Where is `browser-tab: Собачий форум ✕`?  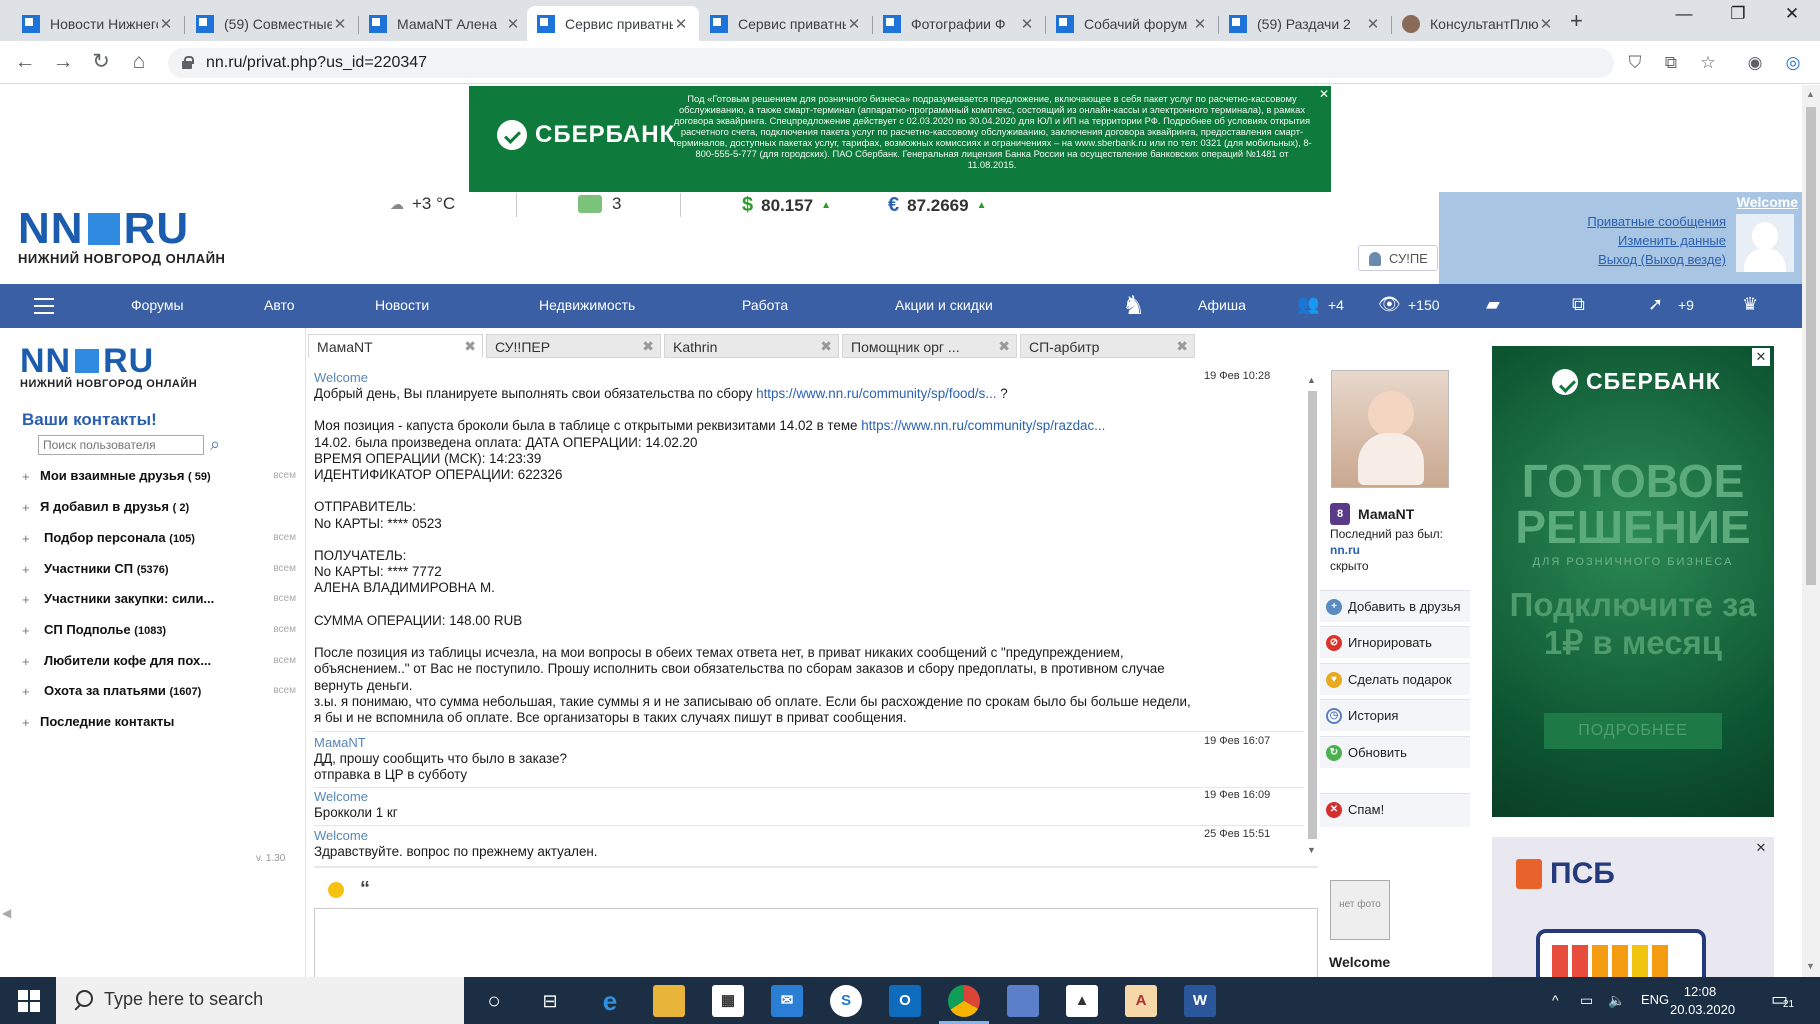 browser-tab: Собачий форум ✕ is located at coordinates (1132, 23).